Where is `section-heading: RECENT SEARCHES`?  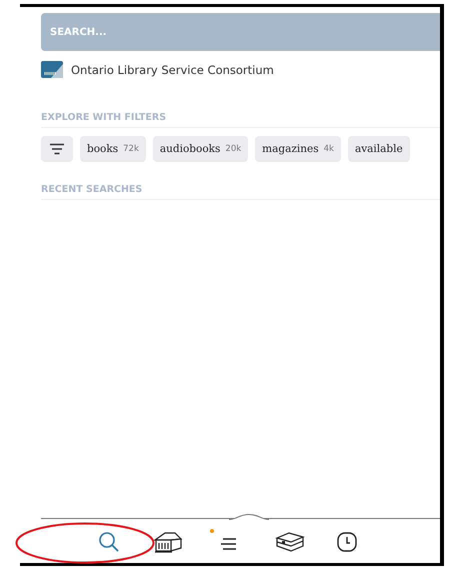 section-heading: RECENT SEARCHES is located at coordinates (240, 192).